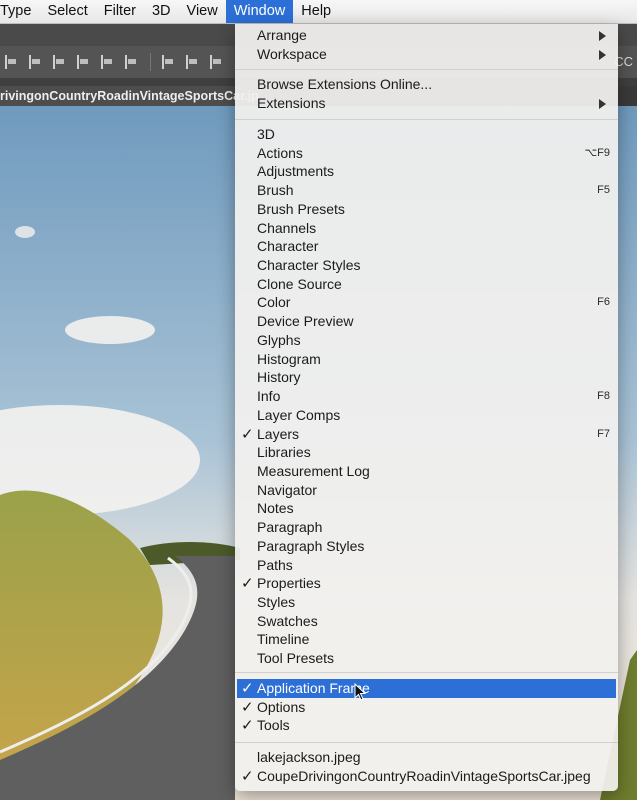 Image resolution: width=637 pixels, height=800 pixels. I want to click on menu-item-application-frame: ✓ Application Frame, so click(426, 688).